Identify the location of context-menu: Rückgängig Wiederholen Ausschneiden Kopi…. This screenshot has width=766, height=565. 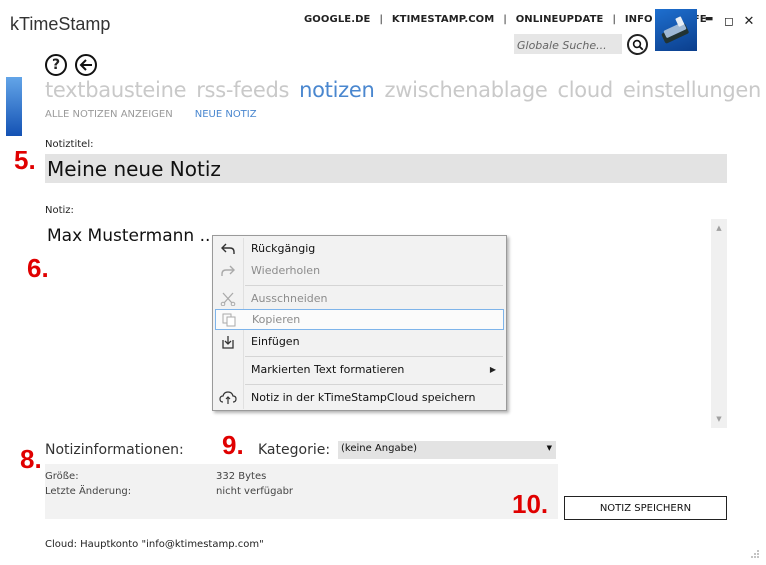
(359, 323).